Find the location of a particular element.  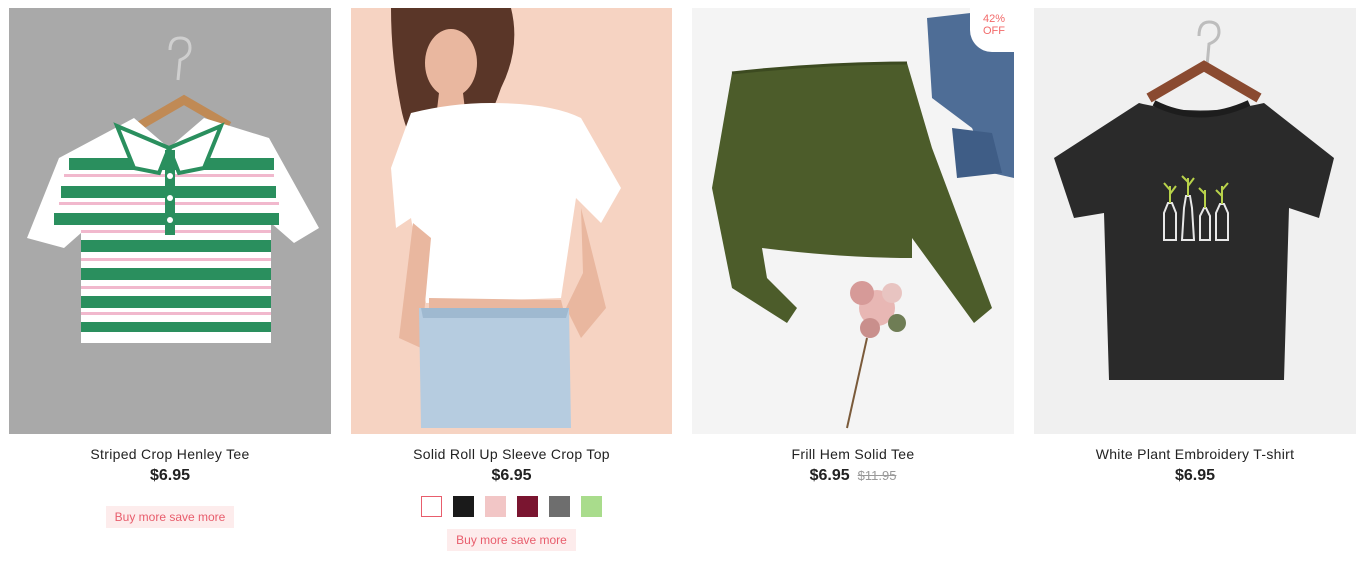

product-name: Frill Hem Solid Tee is located at coordinates (853, 454).